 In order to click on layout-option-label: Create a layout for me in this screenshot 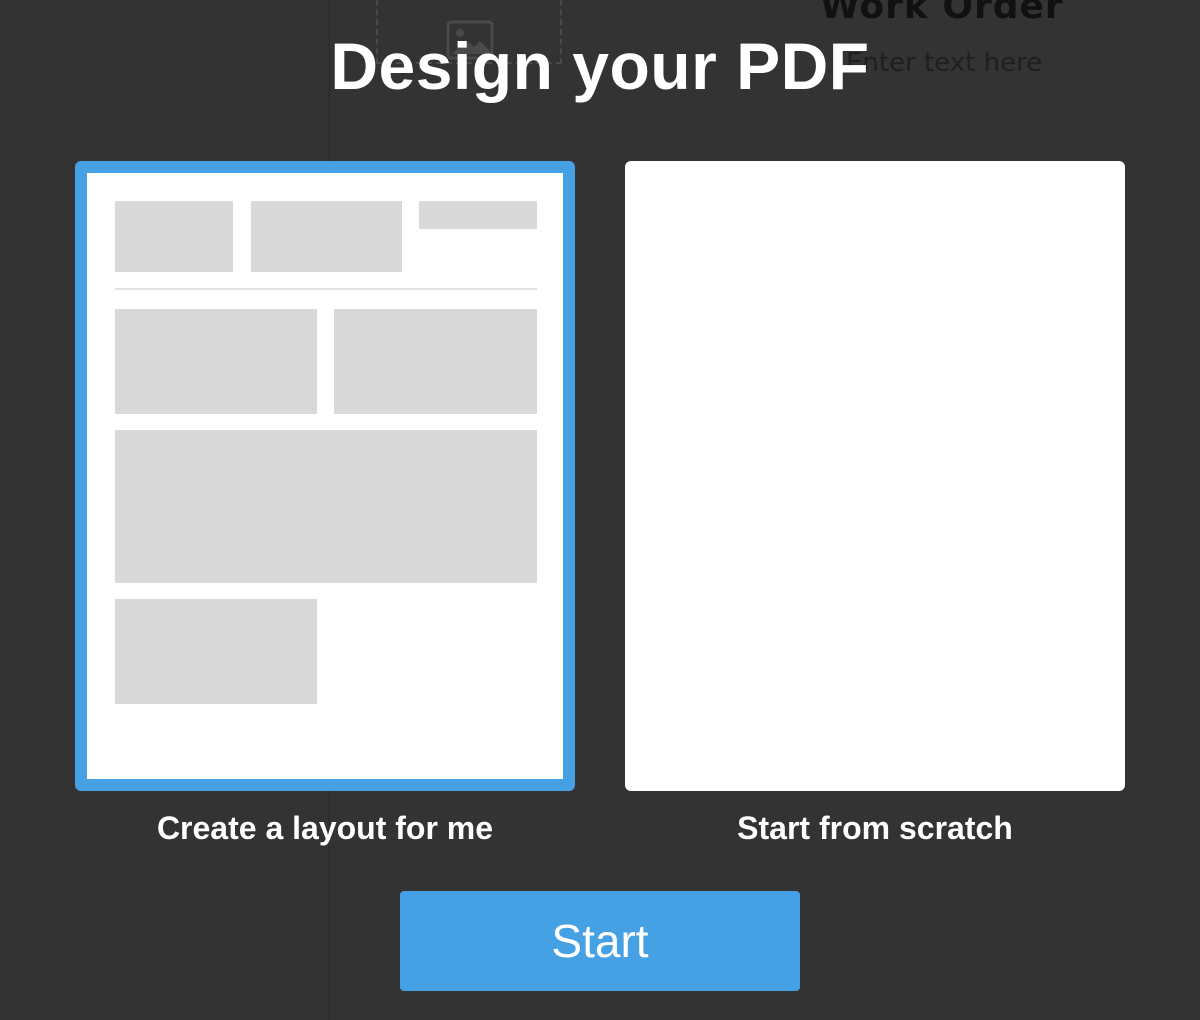, I will do `click(325, 828)`.